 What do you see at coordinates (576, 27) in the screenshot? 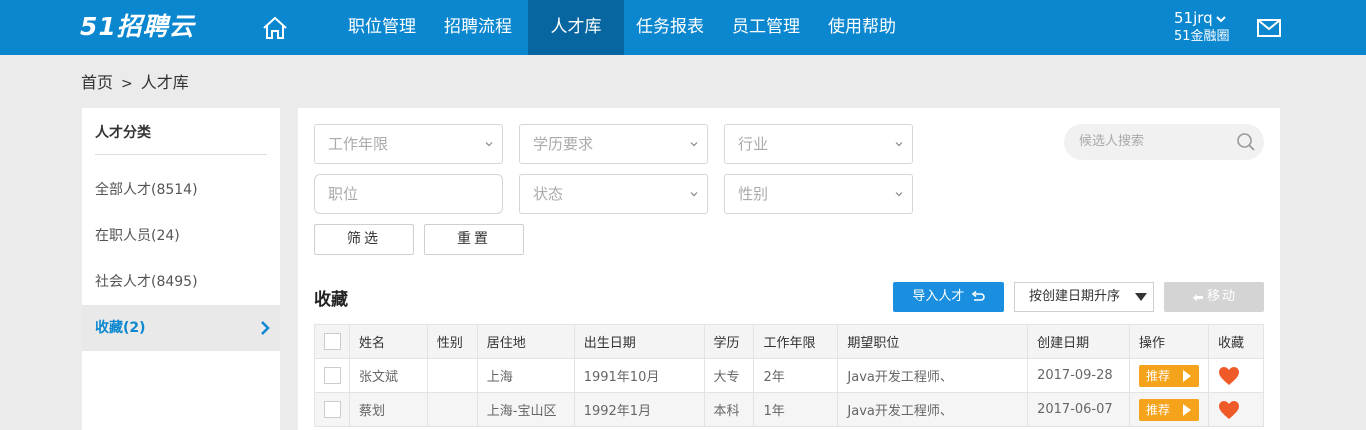
I see `nav-talent-pool: 人才库` at bounding box center [576, 27].